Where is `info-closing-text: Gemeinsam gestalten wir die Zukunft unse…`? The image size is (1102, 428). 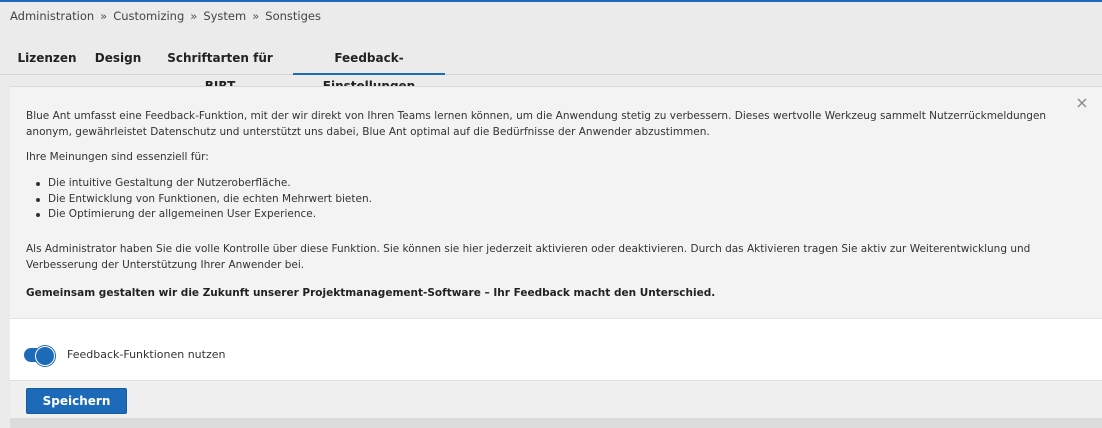
info-closing-text: Gemeinsam gestalten wir die Zukunft unse… is located at coordinates (371, 293).